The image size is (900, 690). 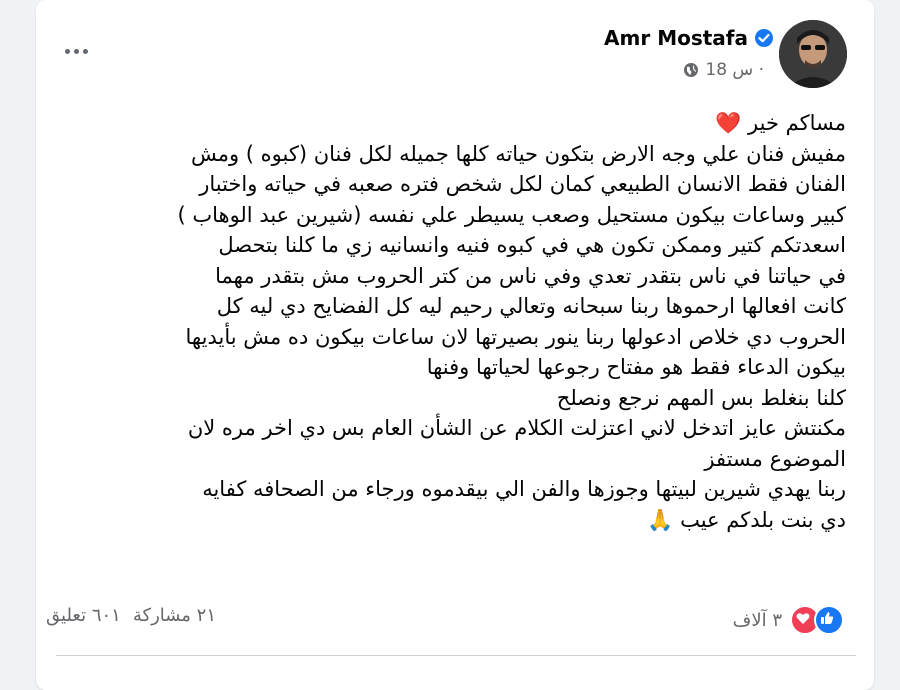 I want to click on comments-count: ٦٠١ تعليق, so click(x=83, y=615).